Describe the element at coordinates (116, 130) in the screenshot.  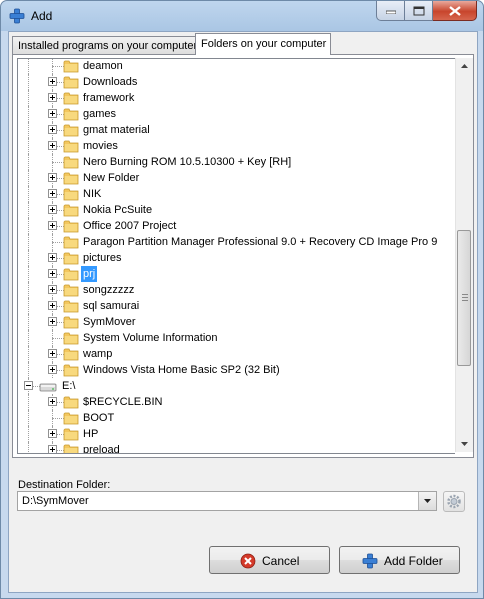
I see `tree-item-label: gmat material` at that location.